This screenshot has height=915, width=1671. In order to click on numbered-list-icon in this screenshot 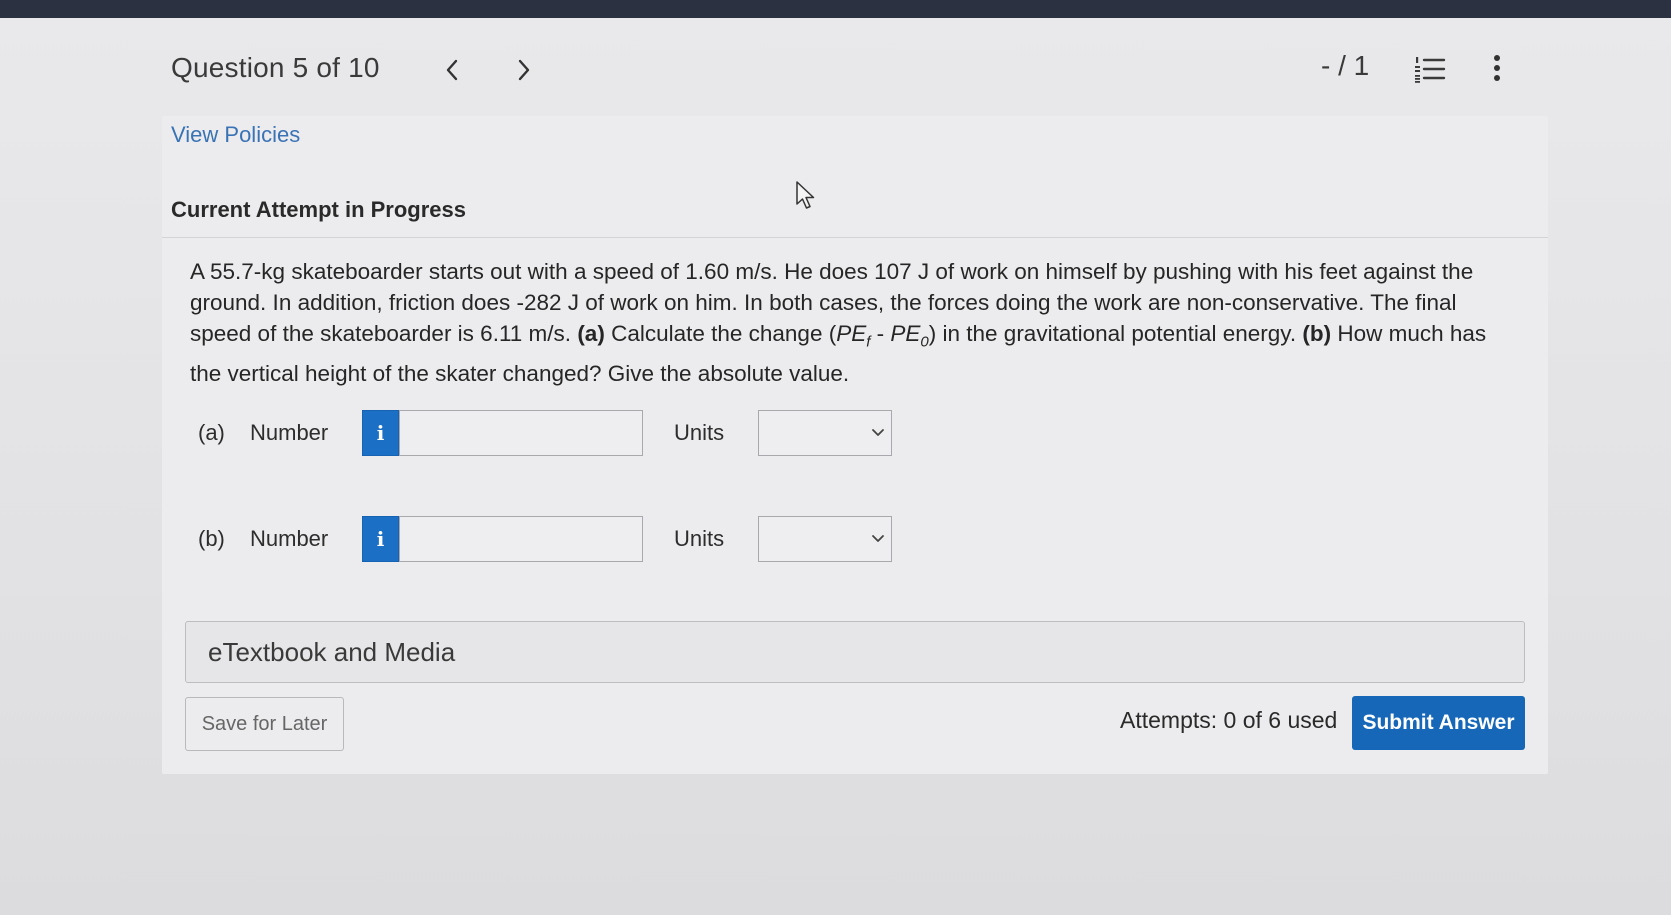, I will do `click(1430, 70)`.